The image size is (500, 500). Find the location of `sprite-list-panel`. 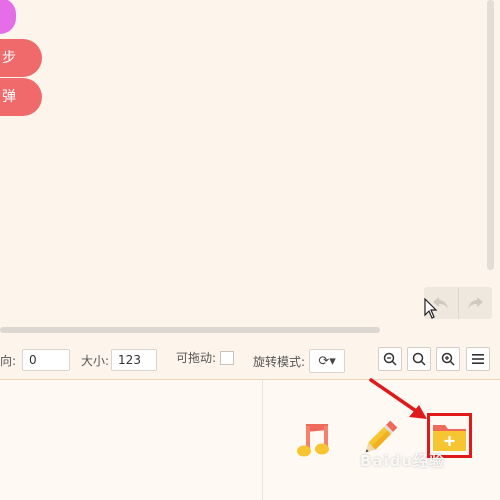

sprite-list-panel is located at coordinates (131, 440).